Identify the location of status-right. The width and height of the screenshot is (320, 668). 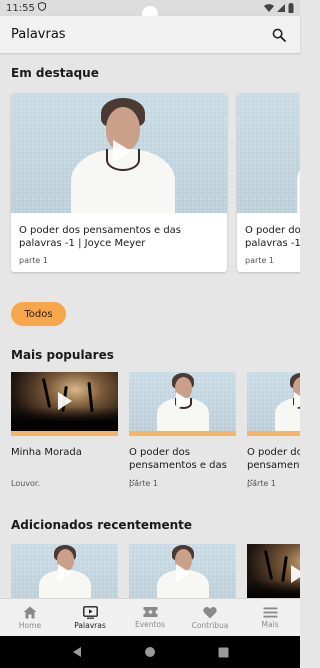
(279, 8).